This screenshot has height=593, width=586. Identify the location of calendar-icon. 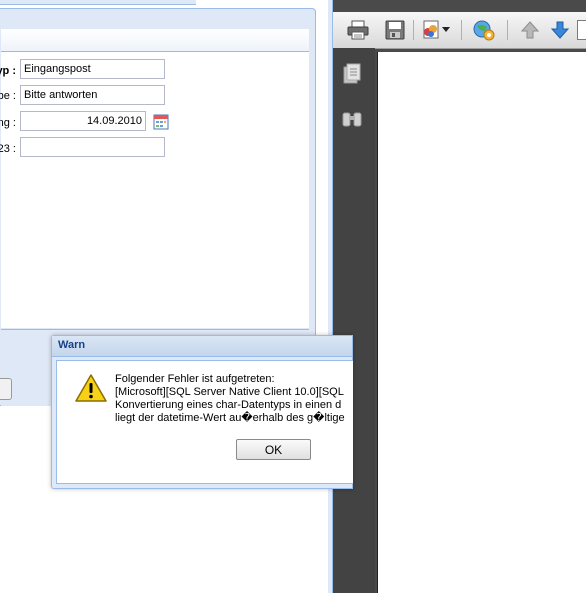
(161, 122).